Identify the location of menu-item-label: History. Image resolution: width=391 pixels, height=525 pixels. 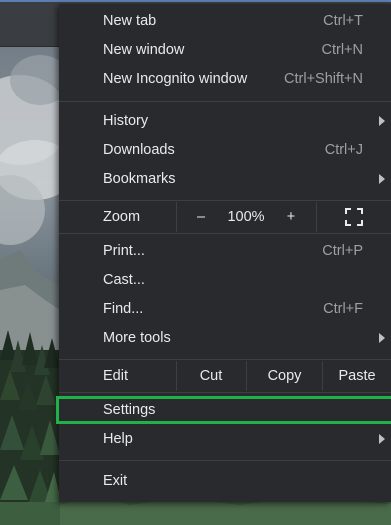
(126, 121).